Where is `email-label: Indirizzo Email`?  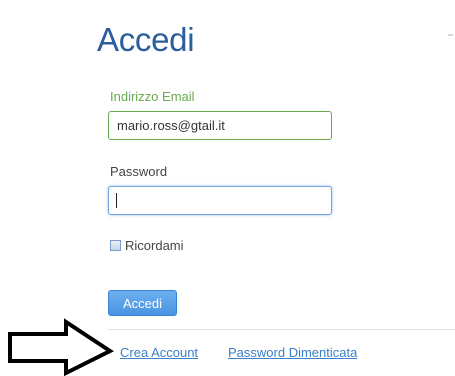 email-label: Indirizzo Email is located at coordinates (152, 96).